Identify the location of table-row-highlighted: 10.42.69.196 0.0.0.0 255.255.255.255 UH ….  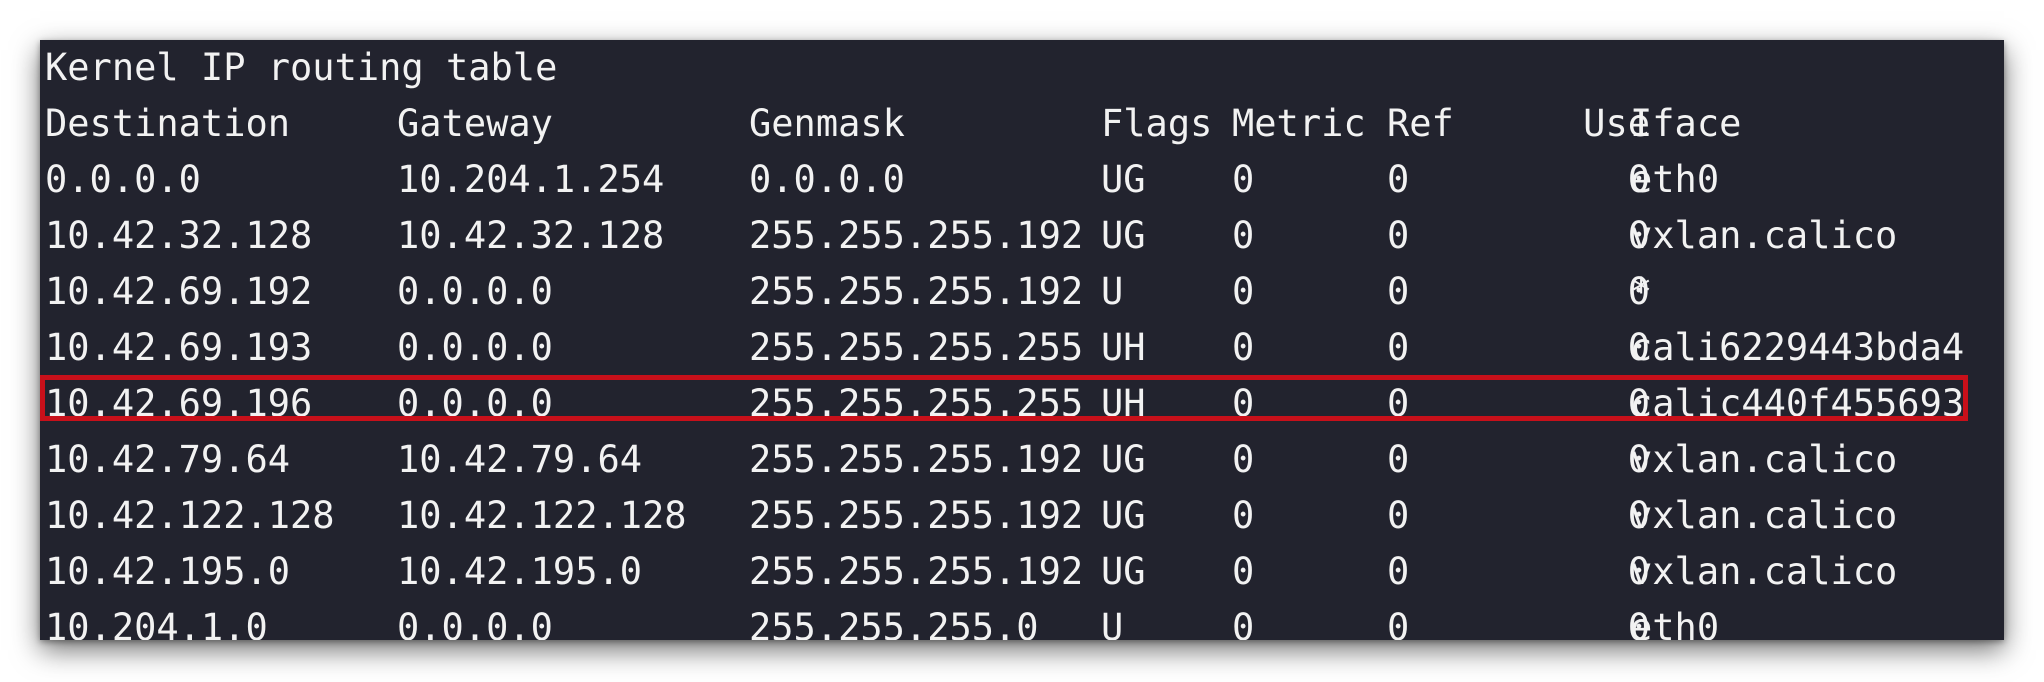
(1022, 404).